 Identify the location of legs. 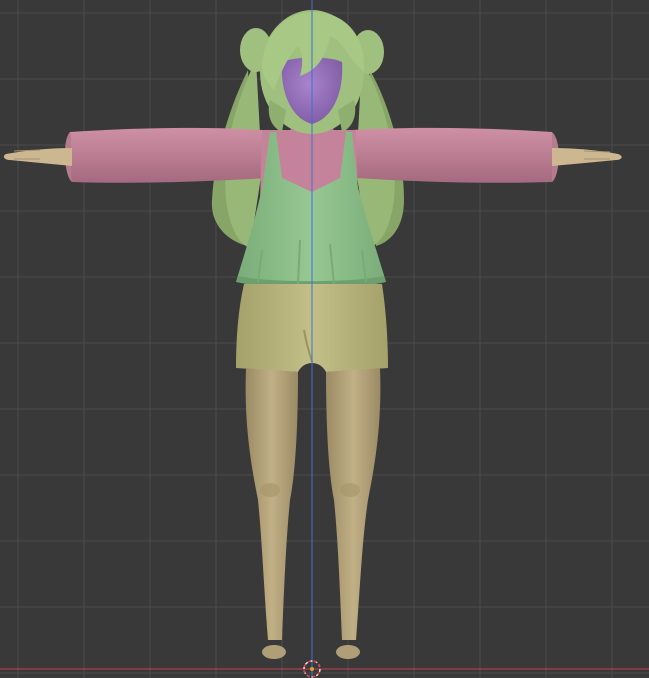
(313, 513).